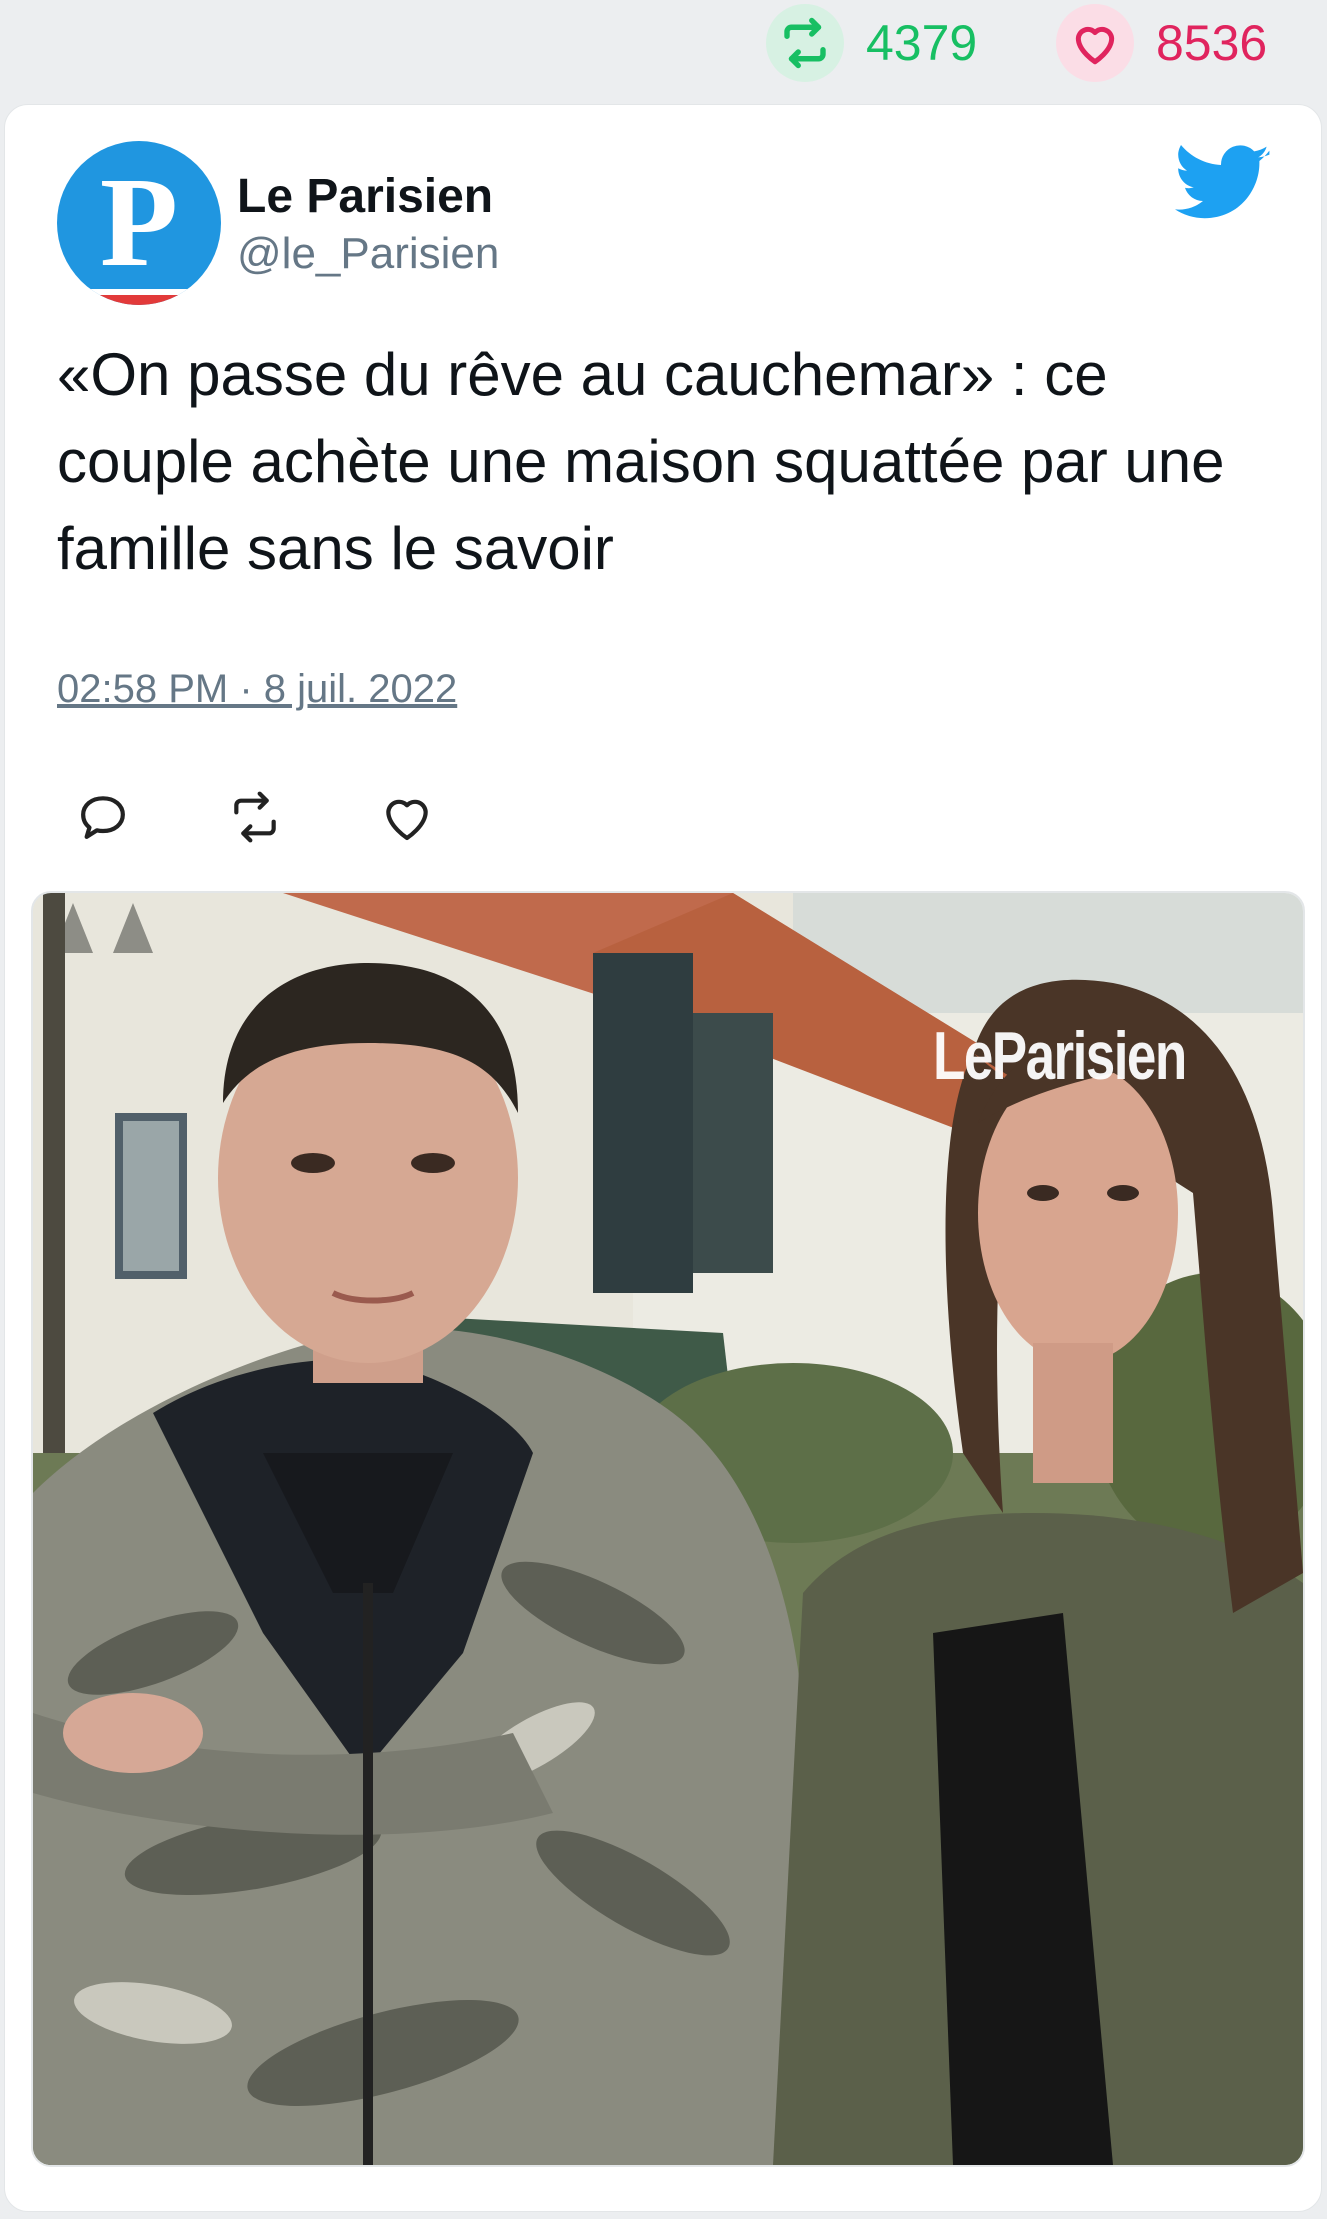 The image size is (1327, 2219). Describe the element at coordinates (1223, 185) in the screenshot. I see `twitter-bird-icon` at that location.